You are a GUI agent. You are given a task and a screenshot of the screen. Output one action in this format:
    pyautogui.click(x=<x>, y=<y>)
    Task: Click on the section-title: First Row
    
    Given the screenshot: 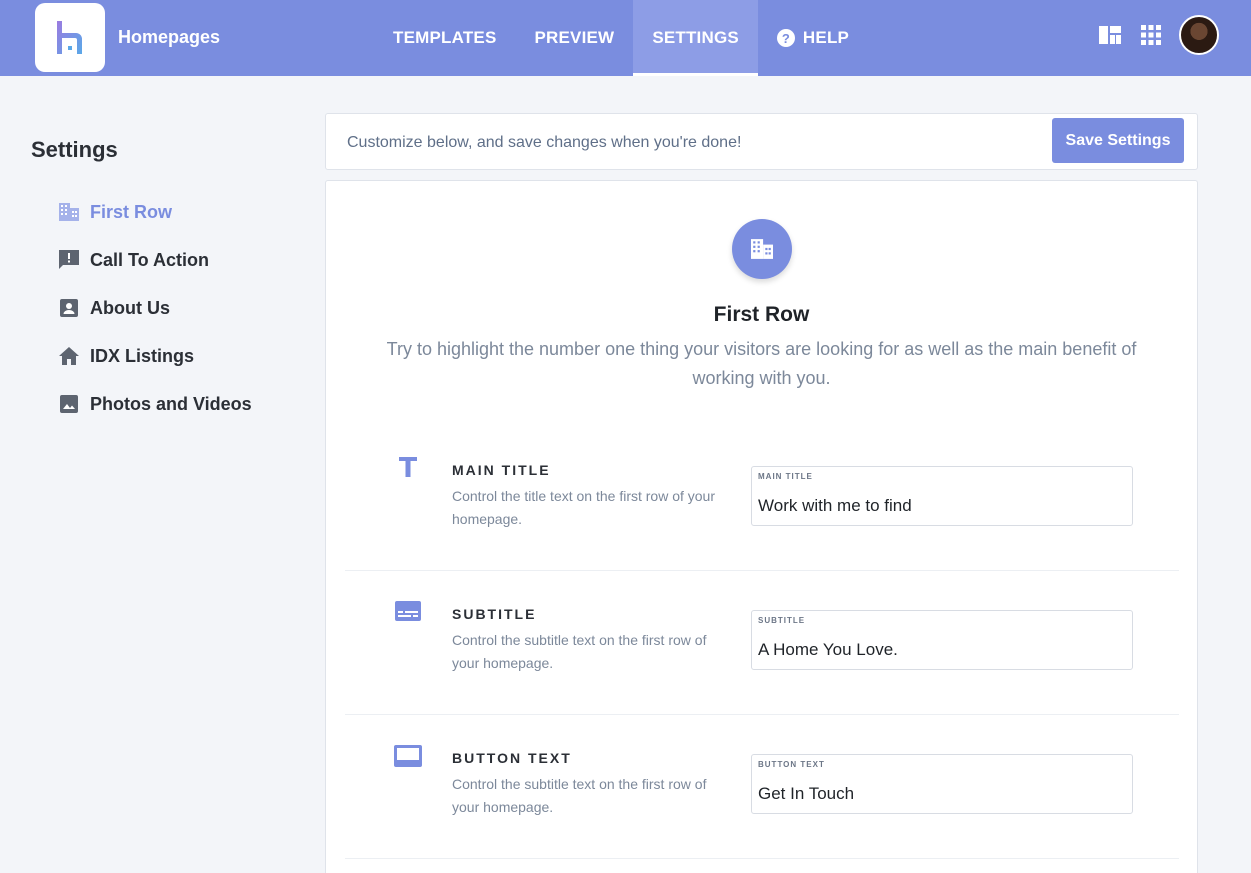 What is the action you would take?
    pyautogui.click(x=761, y=314)
    